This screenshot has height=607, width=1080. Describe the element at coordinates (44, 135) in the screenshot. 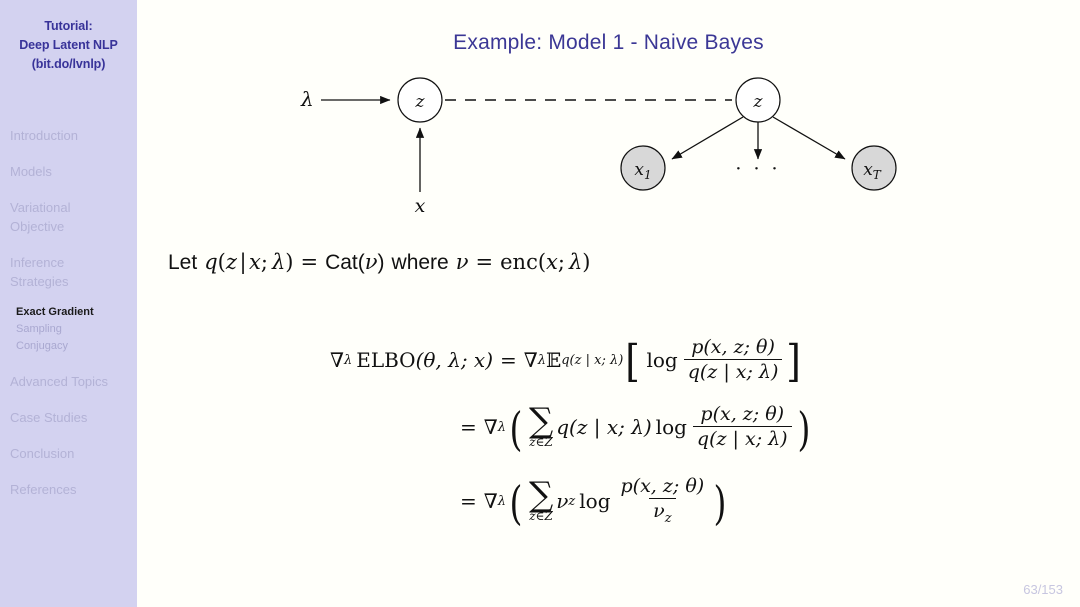

I see `sidebar-item-label: Introduction` at that location.